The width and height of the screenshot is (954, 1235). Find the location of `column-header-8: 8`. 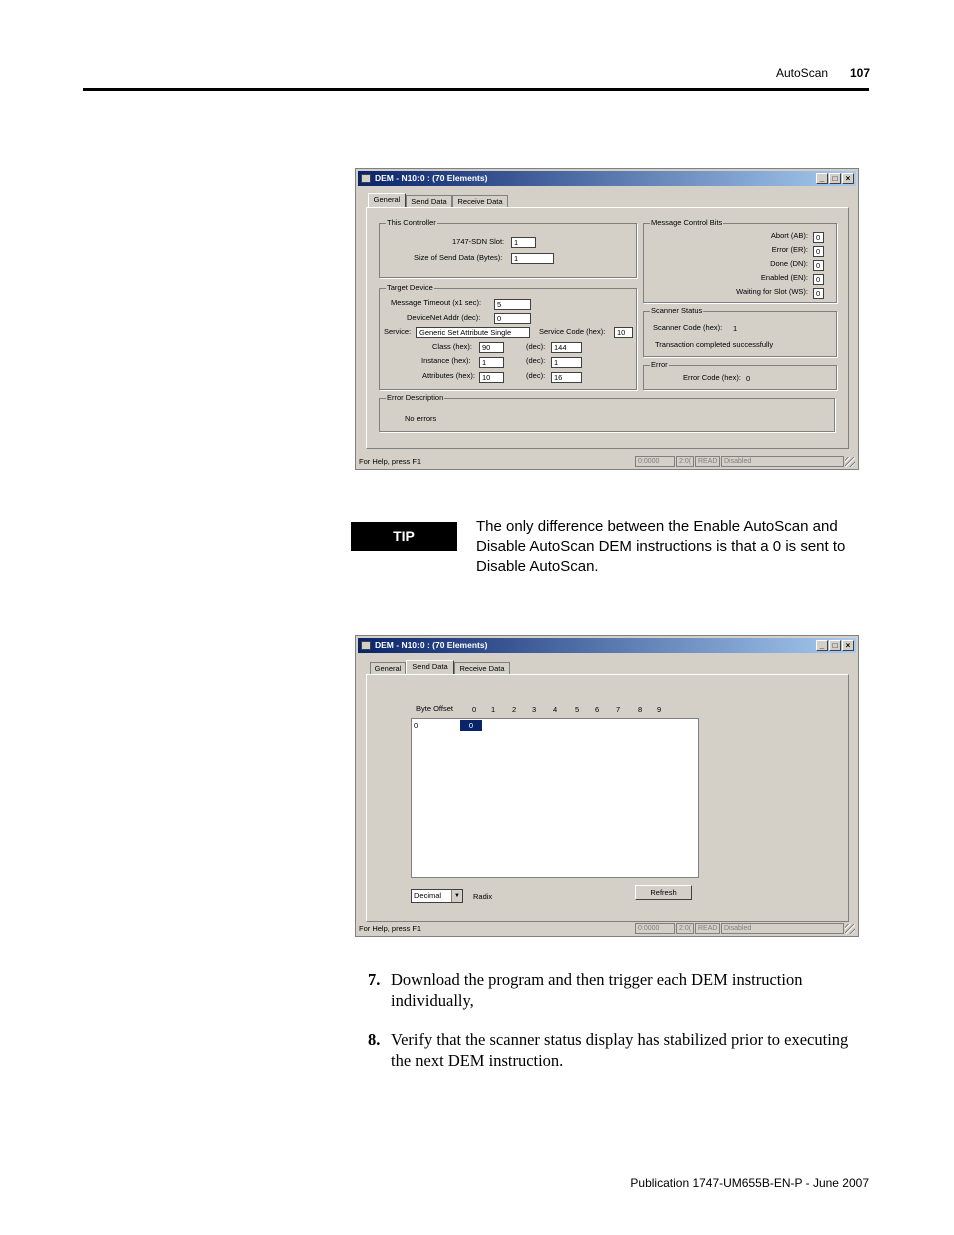

column-header-8: 8 is located at coordinates (640, 709).